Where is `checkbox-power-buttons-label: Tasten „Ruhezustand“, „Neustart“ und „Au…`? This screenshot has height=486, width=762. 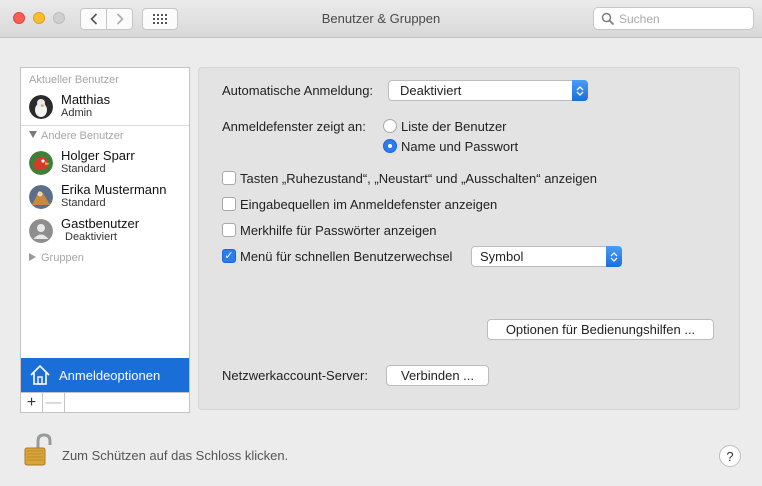 checkbox-power-buttons-label: Tasten „Ruhezustand“, „Neustart“ und „Au… is located at coordinates (418, 178).